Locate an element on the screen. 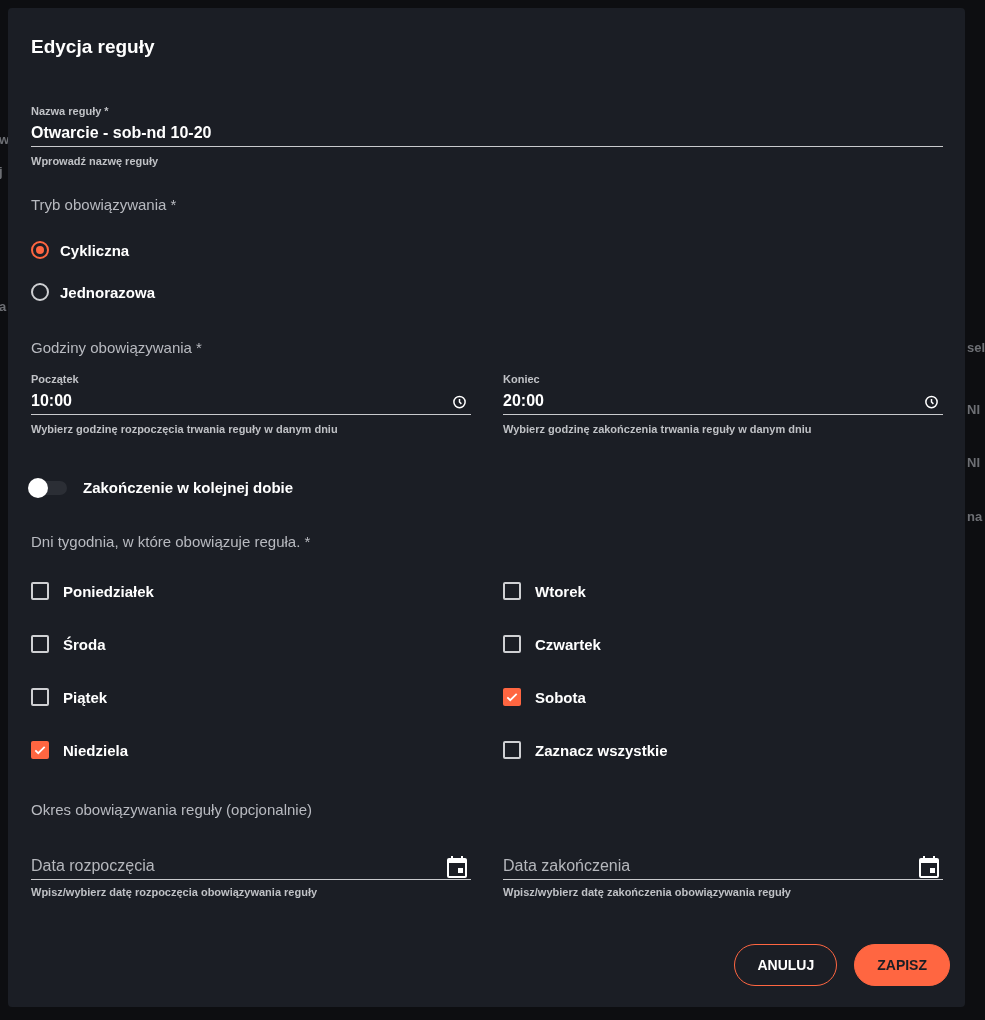  section-heading: Dni tygodnia, w które obowiązuje reguła. * is located at coordinates (171, 541).